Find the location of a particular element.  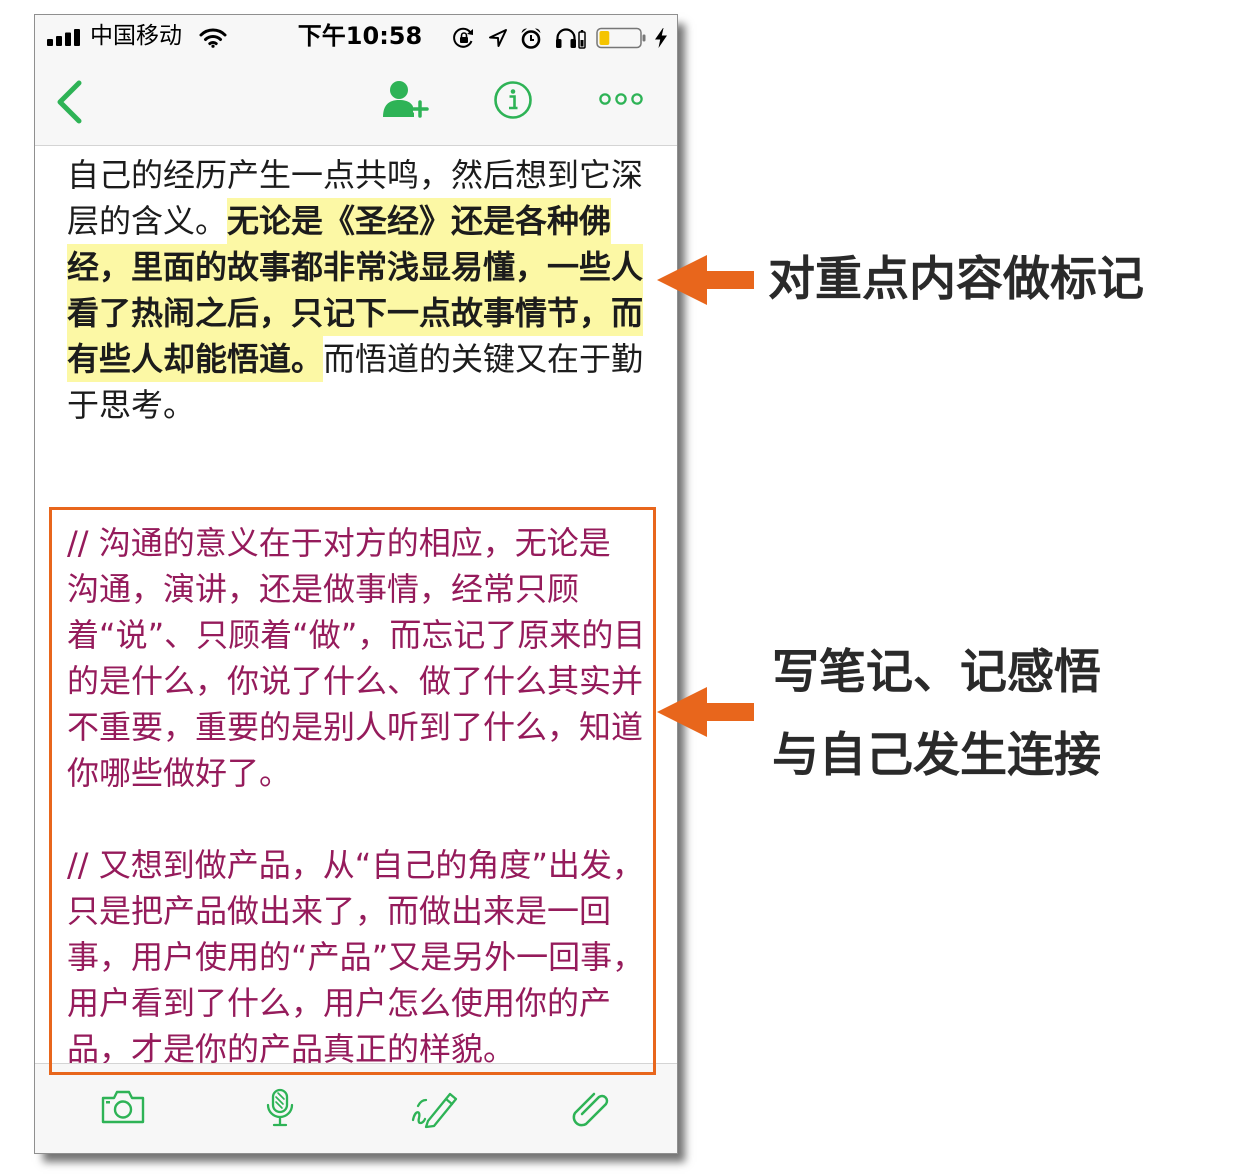

note-text: 层的含义。 is located at coordinates (147, 221).